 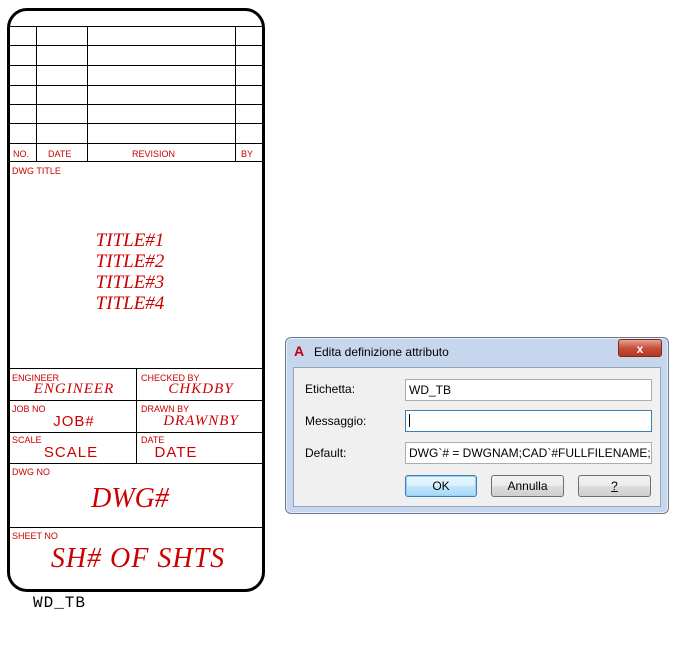 I want to click on rev-header-date: DATE, so click(x=60, y=154).